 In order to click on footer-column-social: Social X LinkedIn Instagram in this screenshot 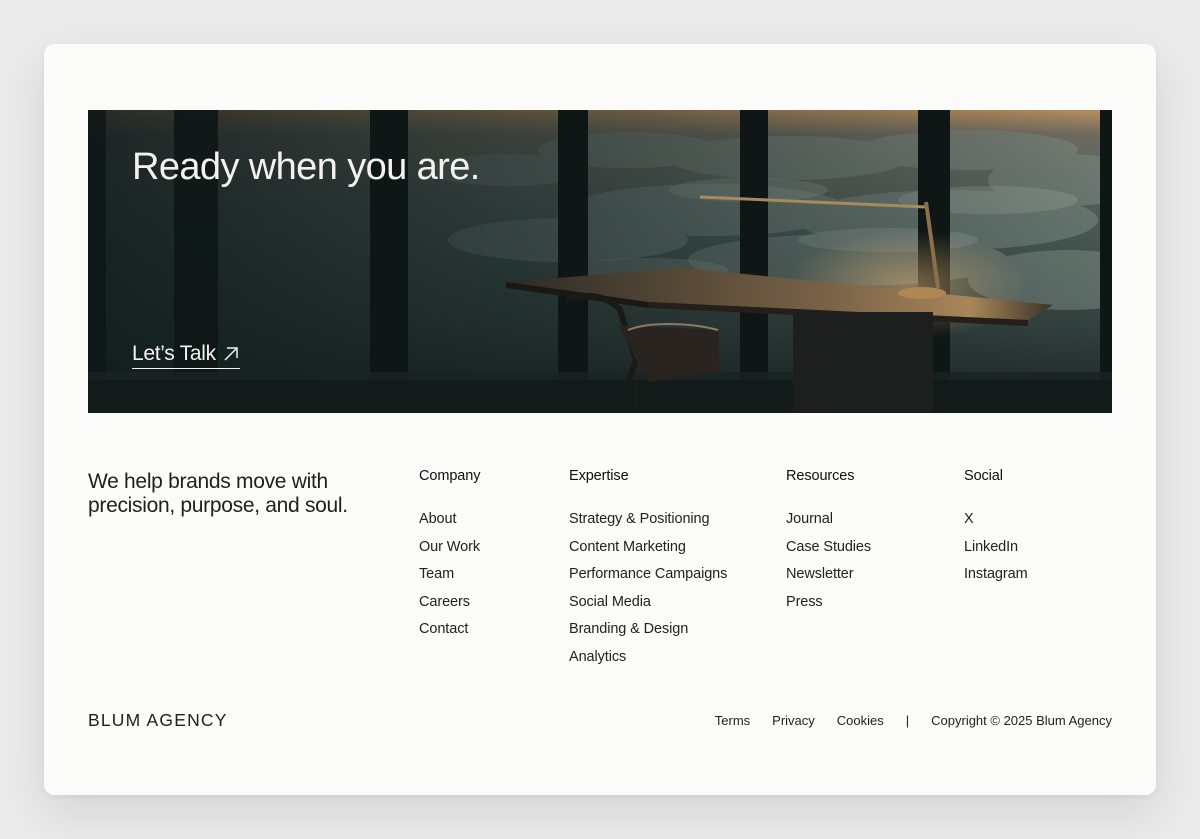, I will do `click(996, 528)`.